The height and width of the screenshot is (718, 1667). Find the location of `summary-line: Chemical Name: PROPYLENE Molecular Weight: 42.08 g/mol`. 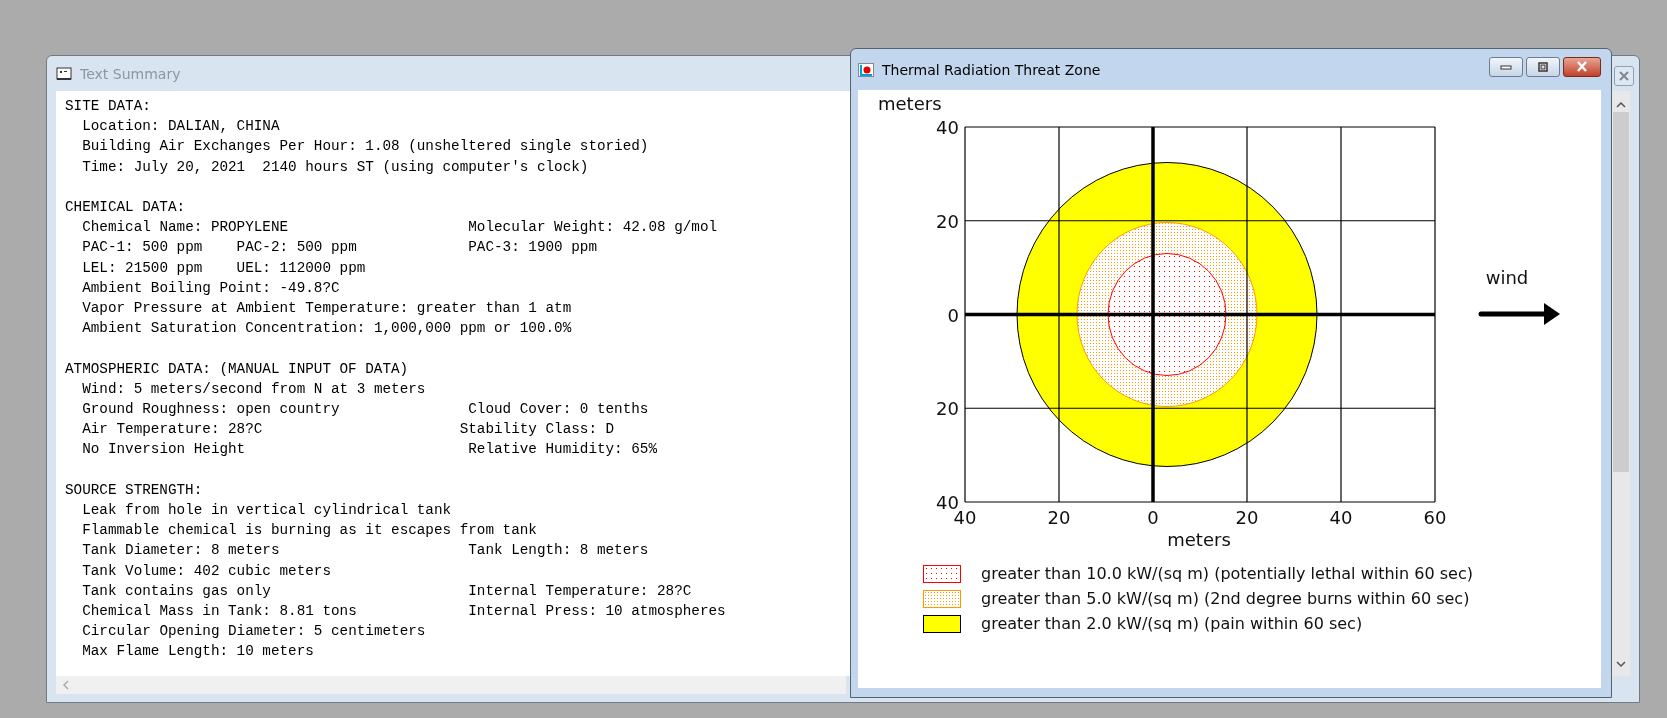

summary-line: Chemical Name: PROPYLENE Molecular Weight: 42.08 g/mol is located at coordinates (399, 228).